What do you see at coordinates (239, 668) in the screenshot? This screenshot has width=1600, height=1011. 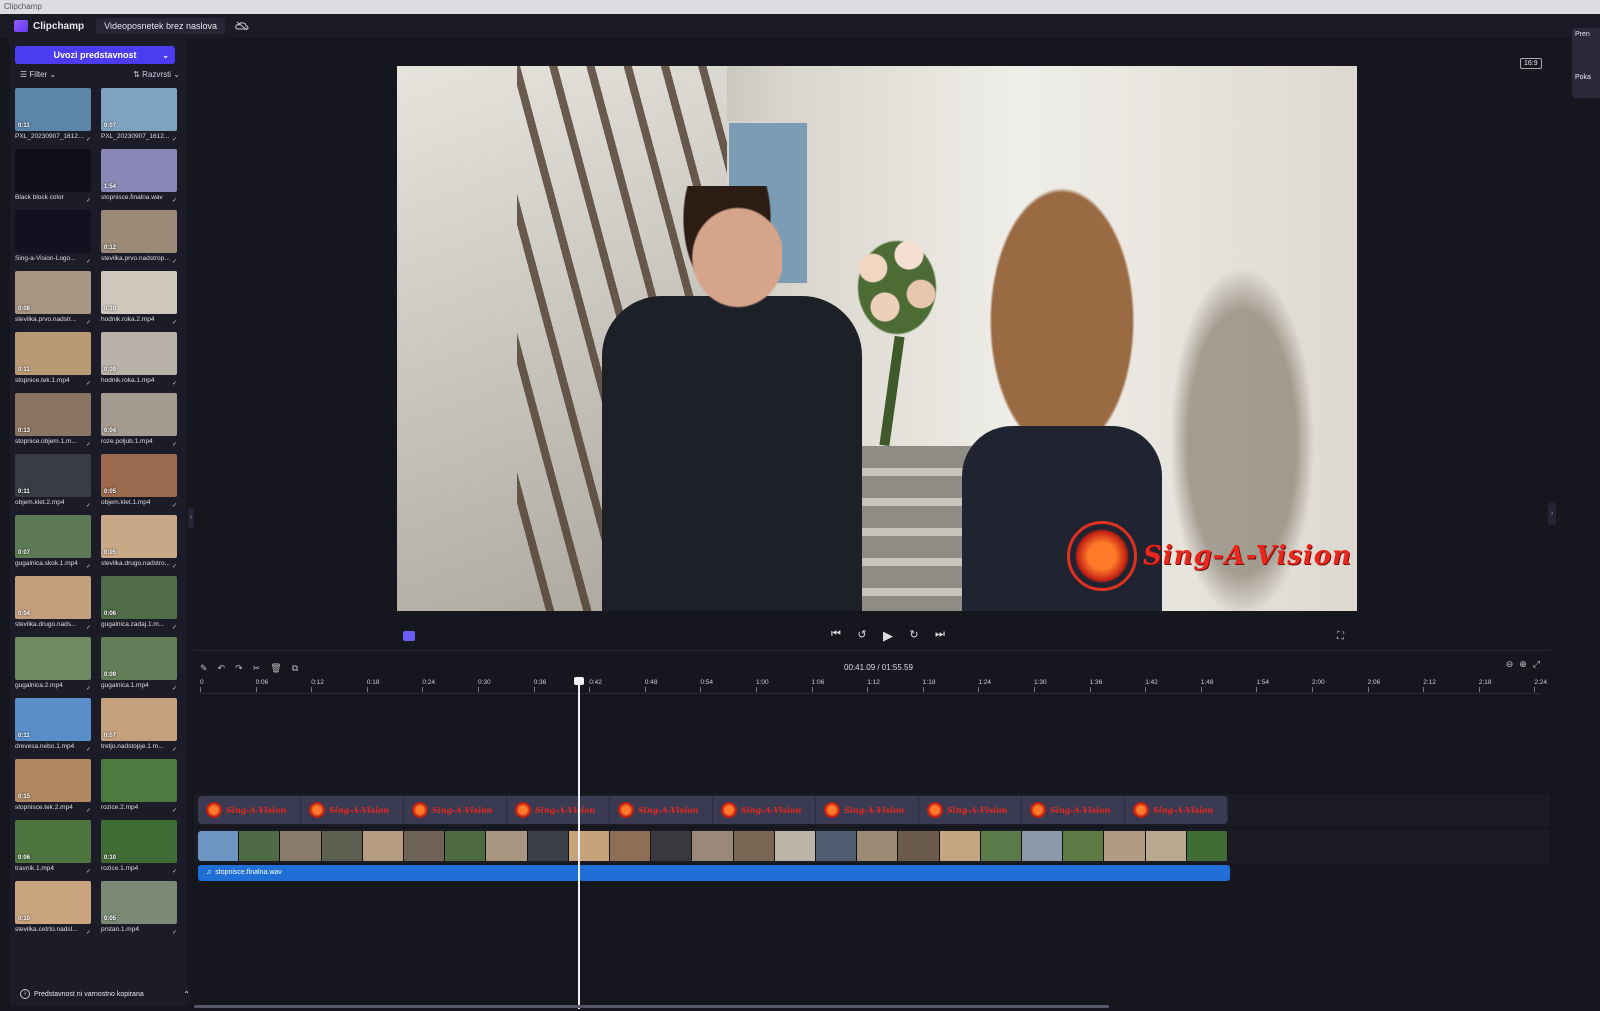 I see `redo-icon: ↷` at bounding box center [239, 668].